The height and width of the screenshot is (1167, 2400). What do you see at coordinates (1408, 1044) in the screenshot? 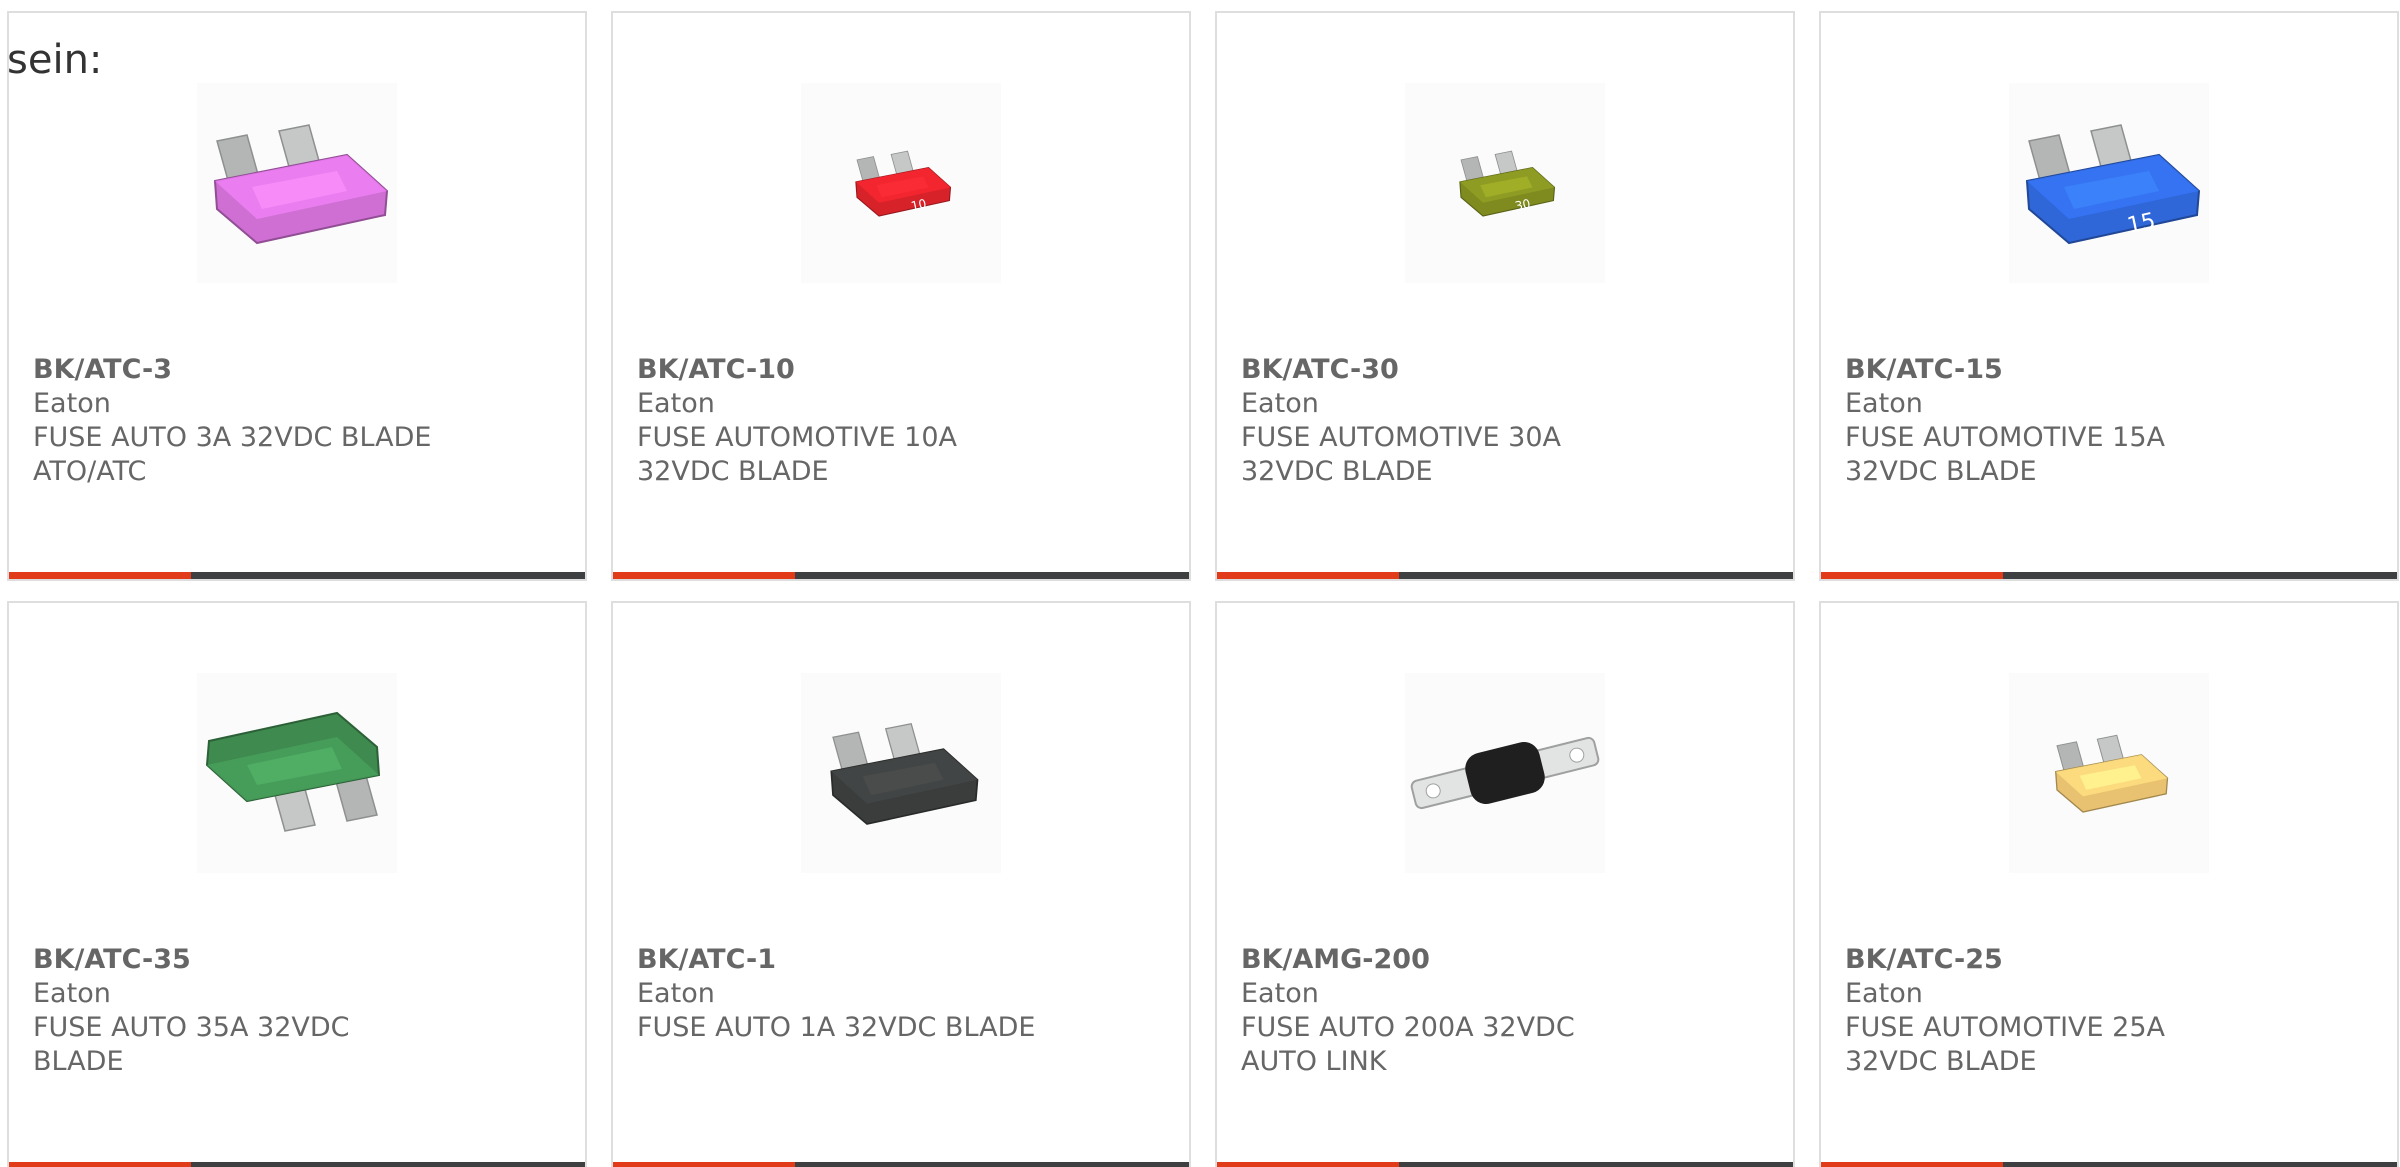
I see `product-description: FUSE AUTO 200A 32VDC AUTO LINK` at bounding box center [1408, 1044].